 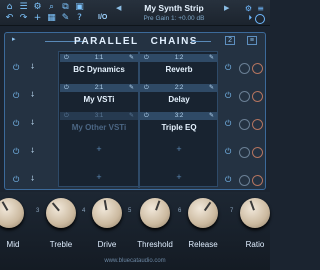 I want to click on knob-number: 5, so click(x=130, y=211).